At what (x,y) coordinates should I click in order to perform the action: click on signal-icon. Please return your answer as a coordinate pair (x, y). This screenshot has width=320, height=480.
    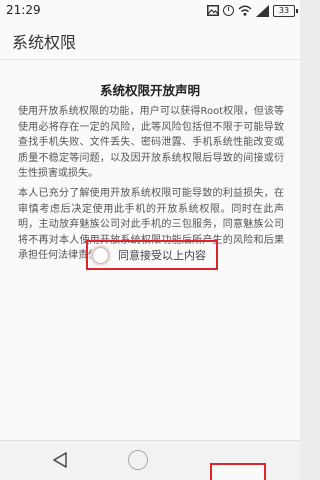
    Looking at the image, I should click on (262, 10).